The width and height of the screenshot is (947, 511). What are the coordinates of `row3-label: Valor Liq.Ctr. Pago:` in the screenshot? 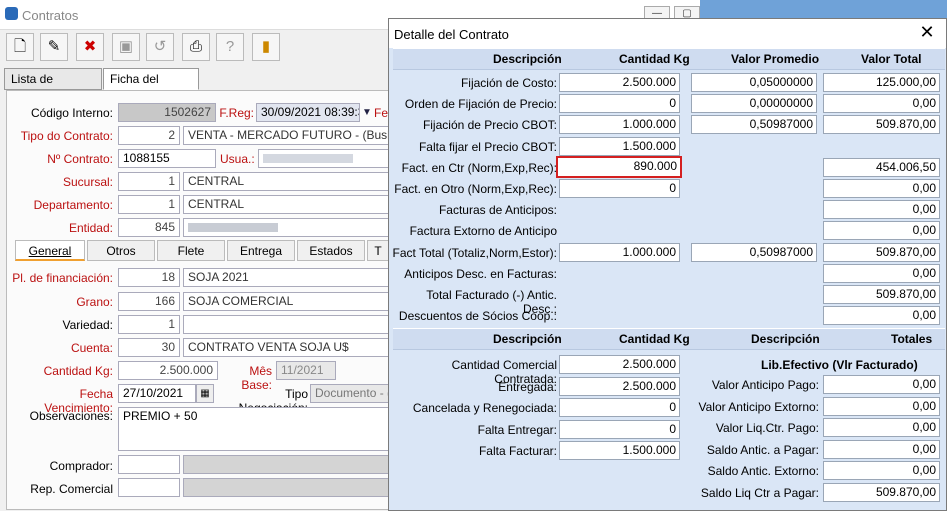 It's located at (767, 428).